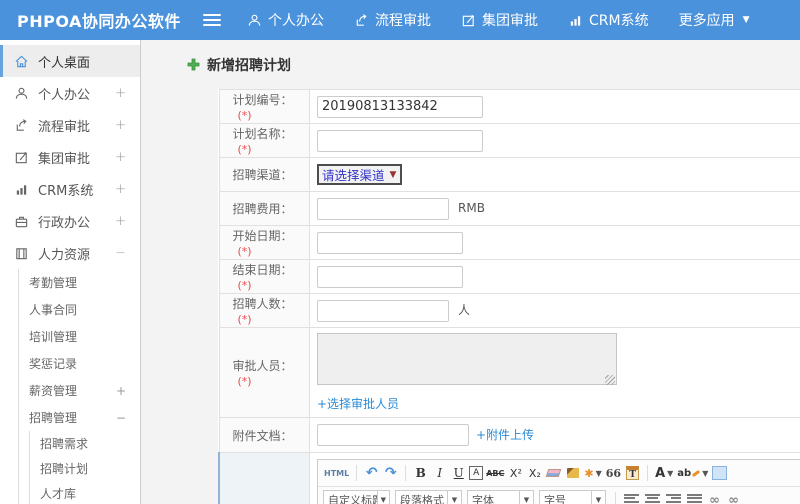 This screenshot has width=800, height=504. Describe the element at coordinates (22, 221) in the screenshot. I see `briefcase-icon` at that location.